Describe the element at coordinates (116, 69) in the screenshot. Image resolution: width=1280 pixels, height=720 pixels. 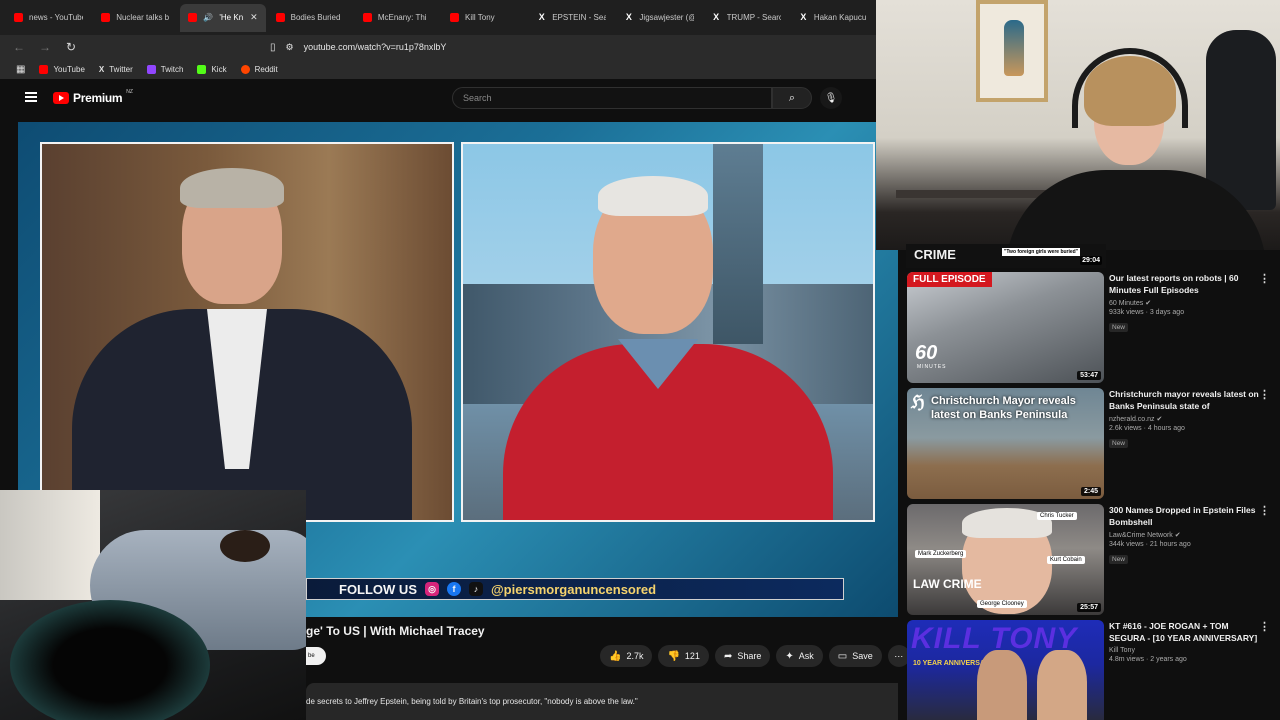
I see `bookmark-twitter: X Twitter` at that location.